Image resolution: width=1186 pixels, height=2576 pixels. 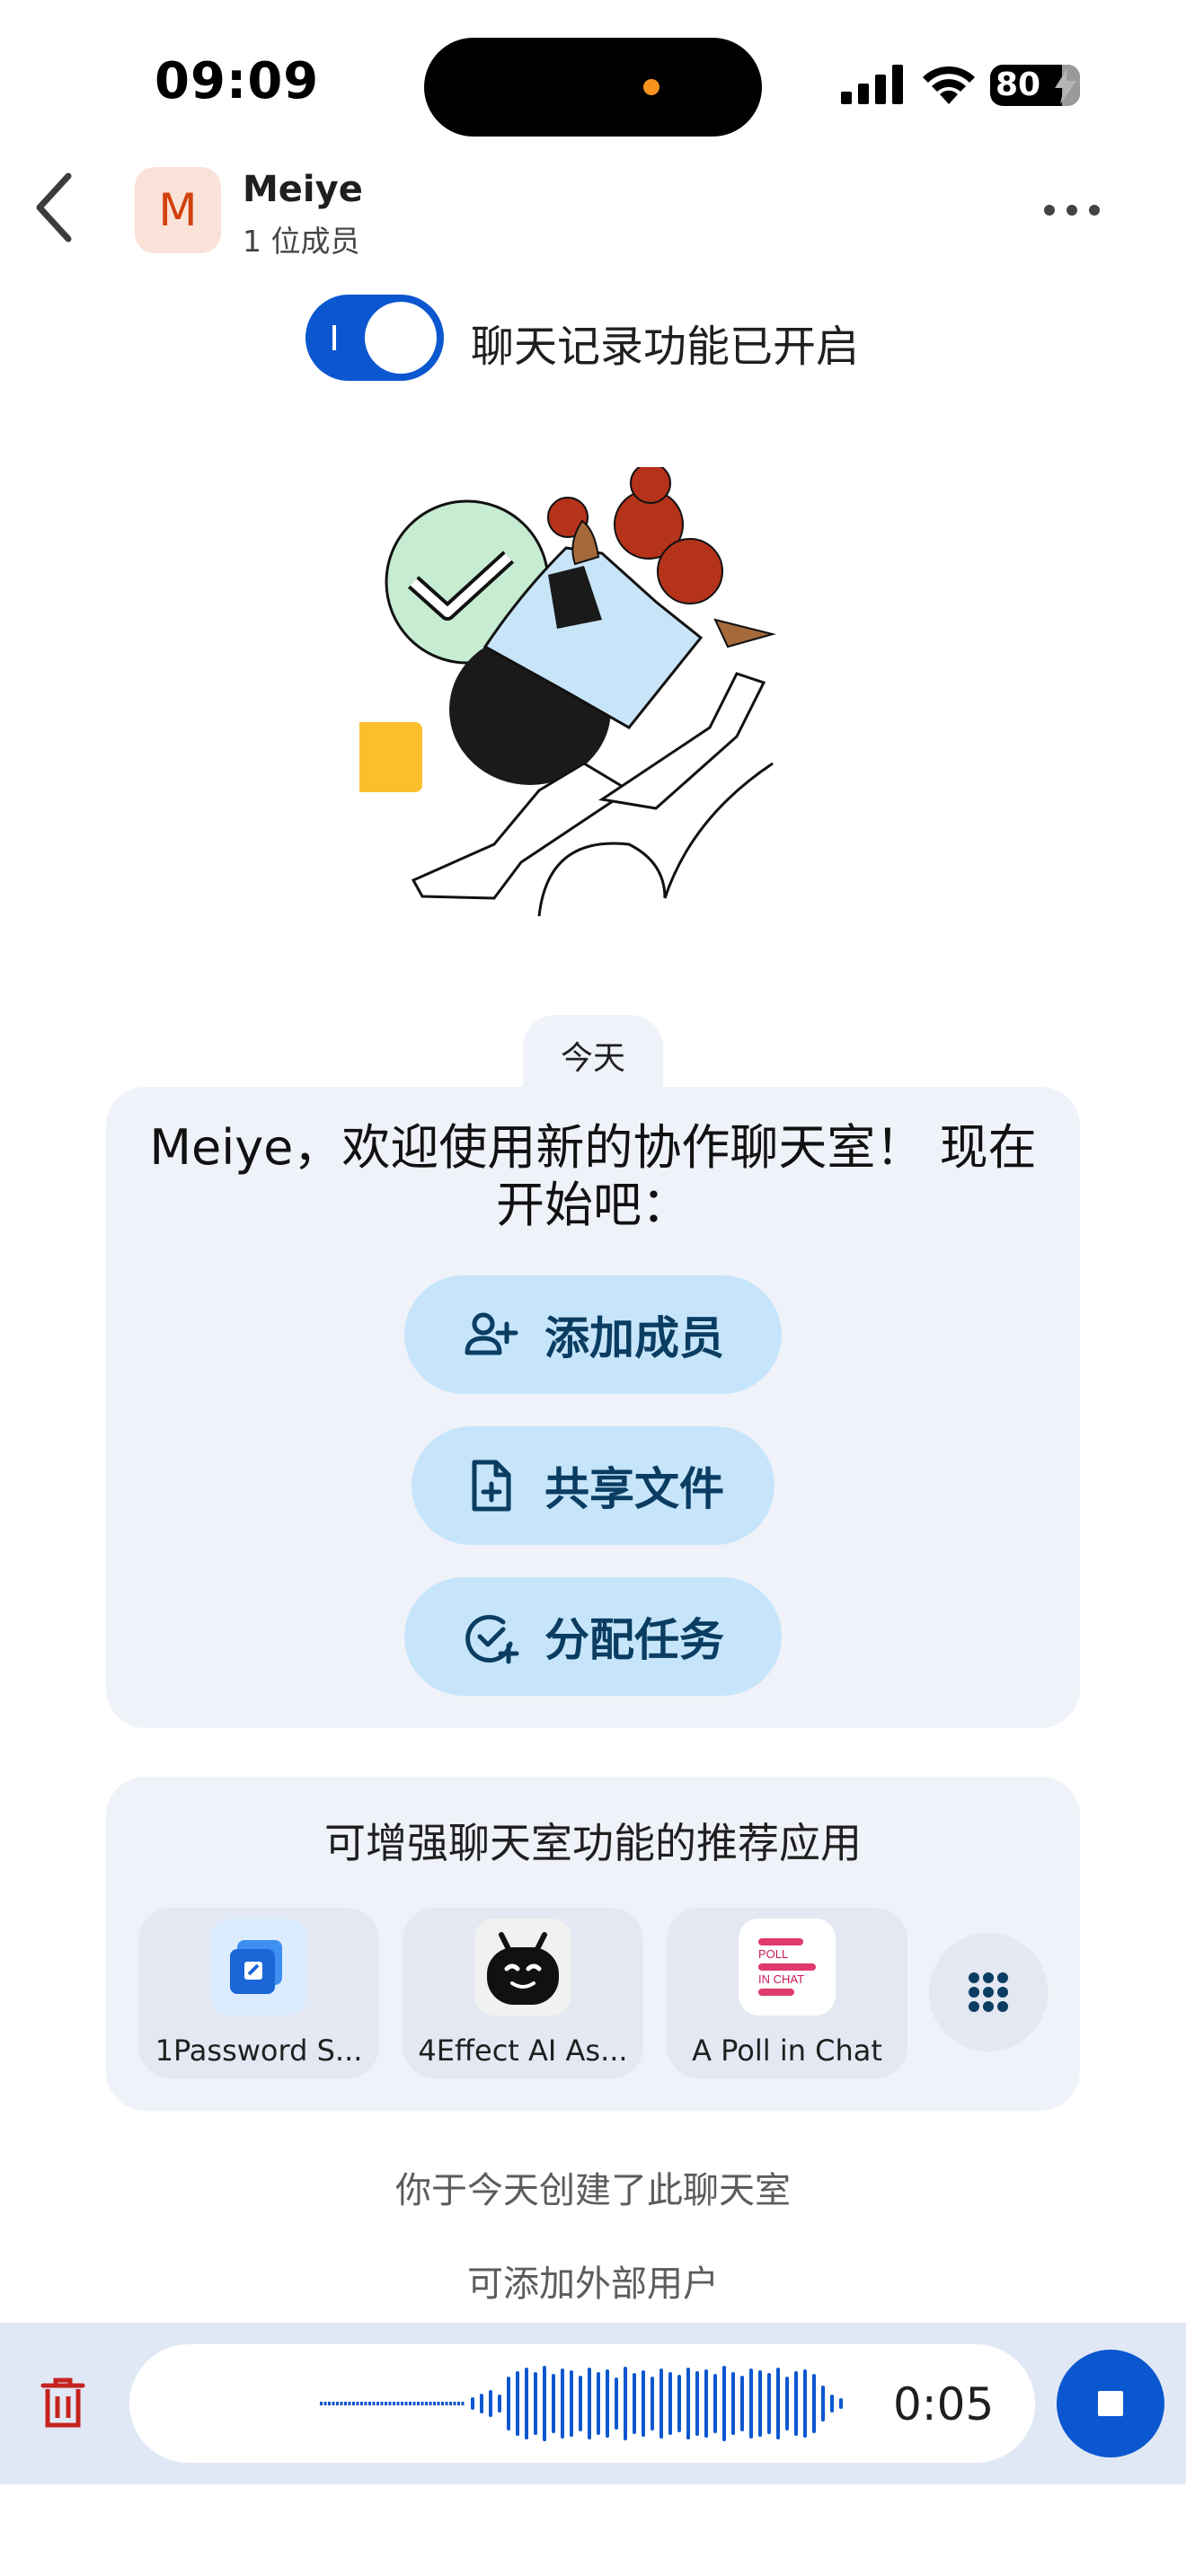 I want to click on wifi-icon, so click(x=949, y=85).